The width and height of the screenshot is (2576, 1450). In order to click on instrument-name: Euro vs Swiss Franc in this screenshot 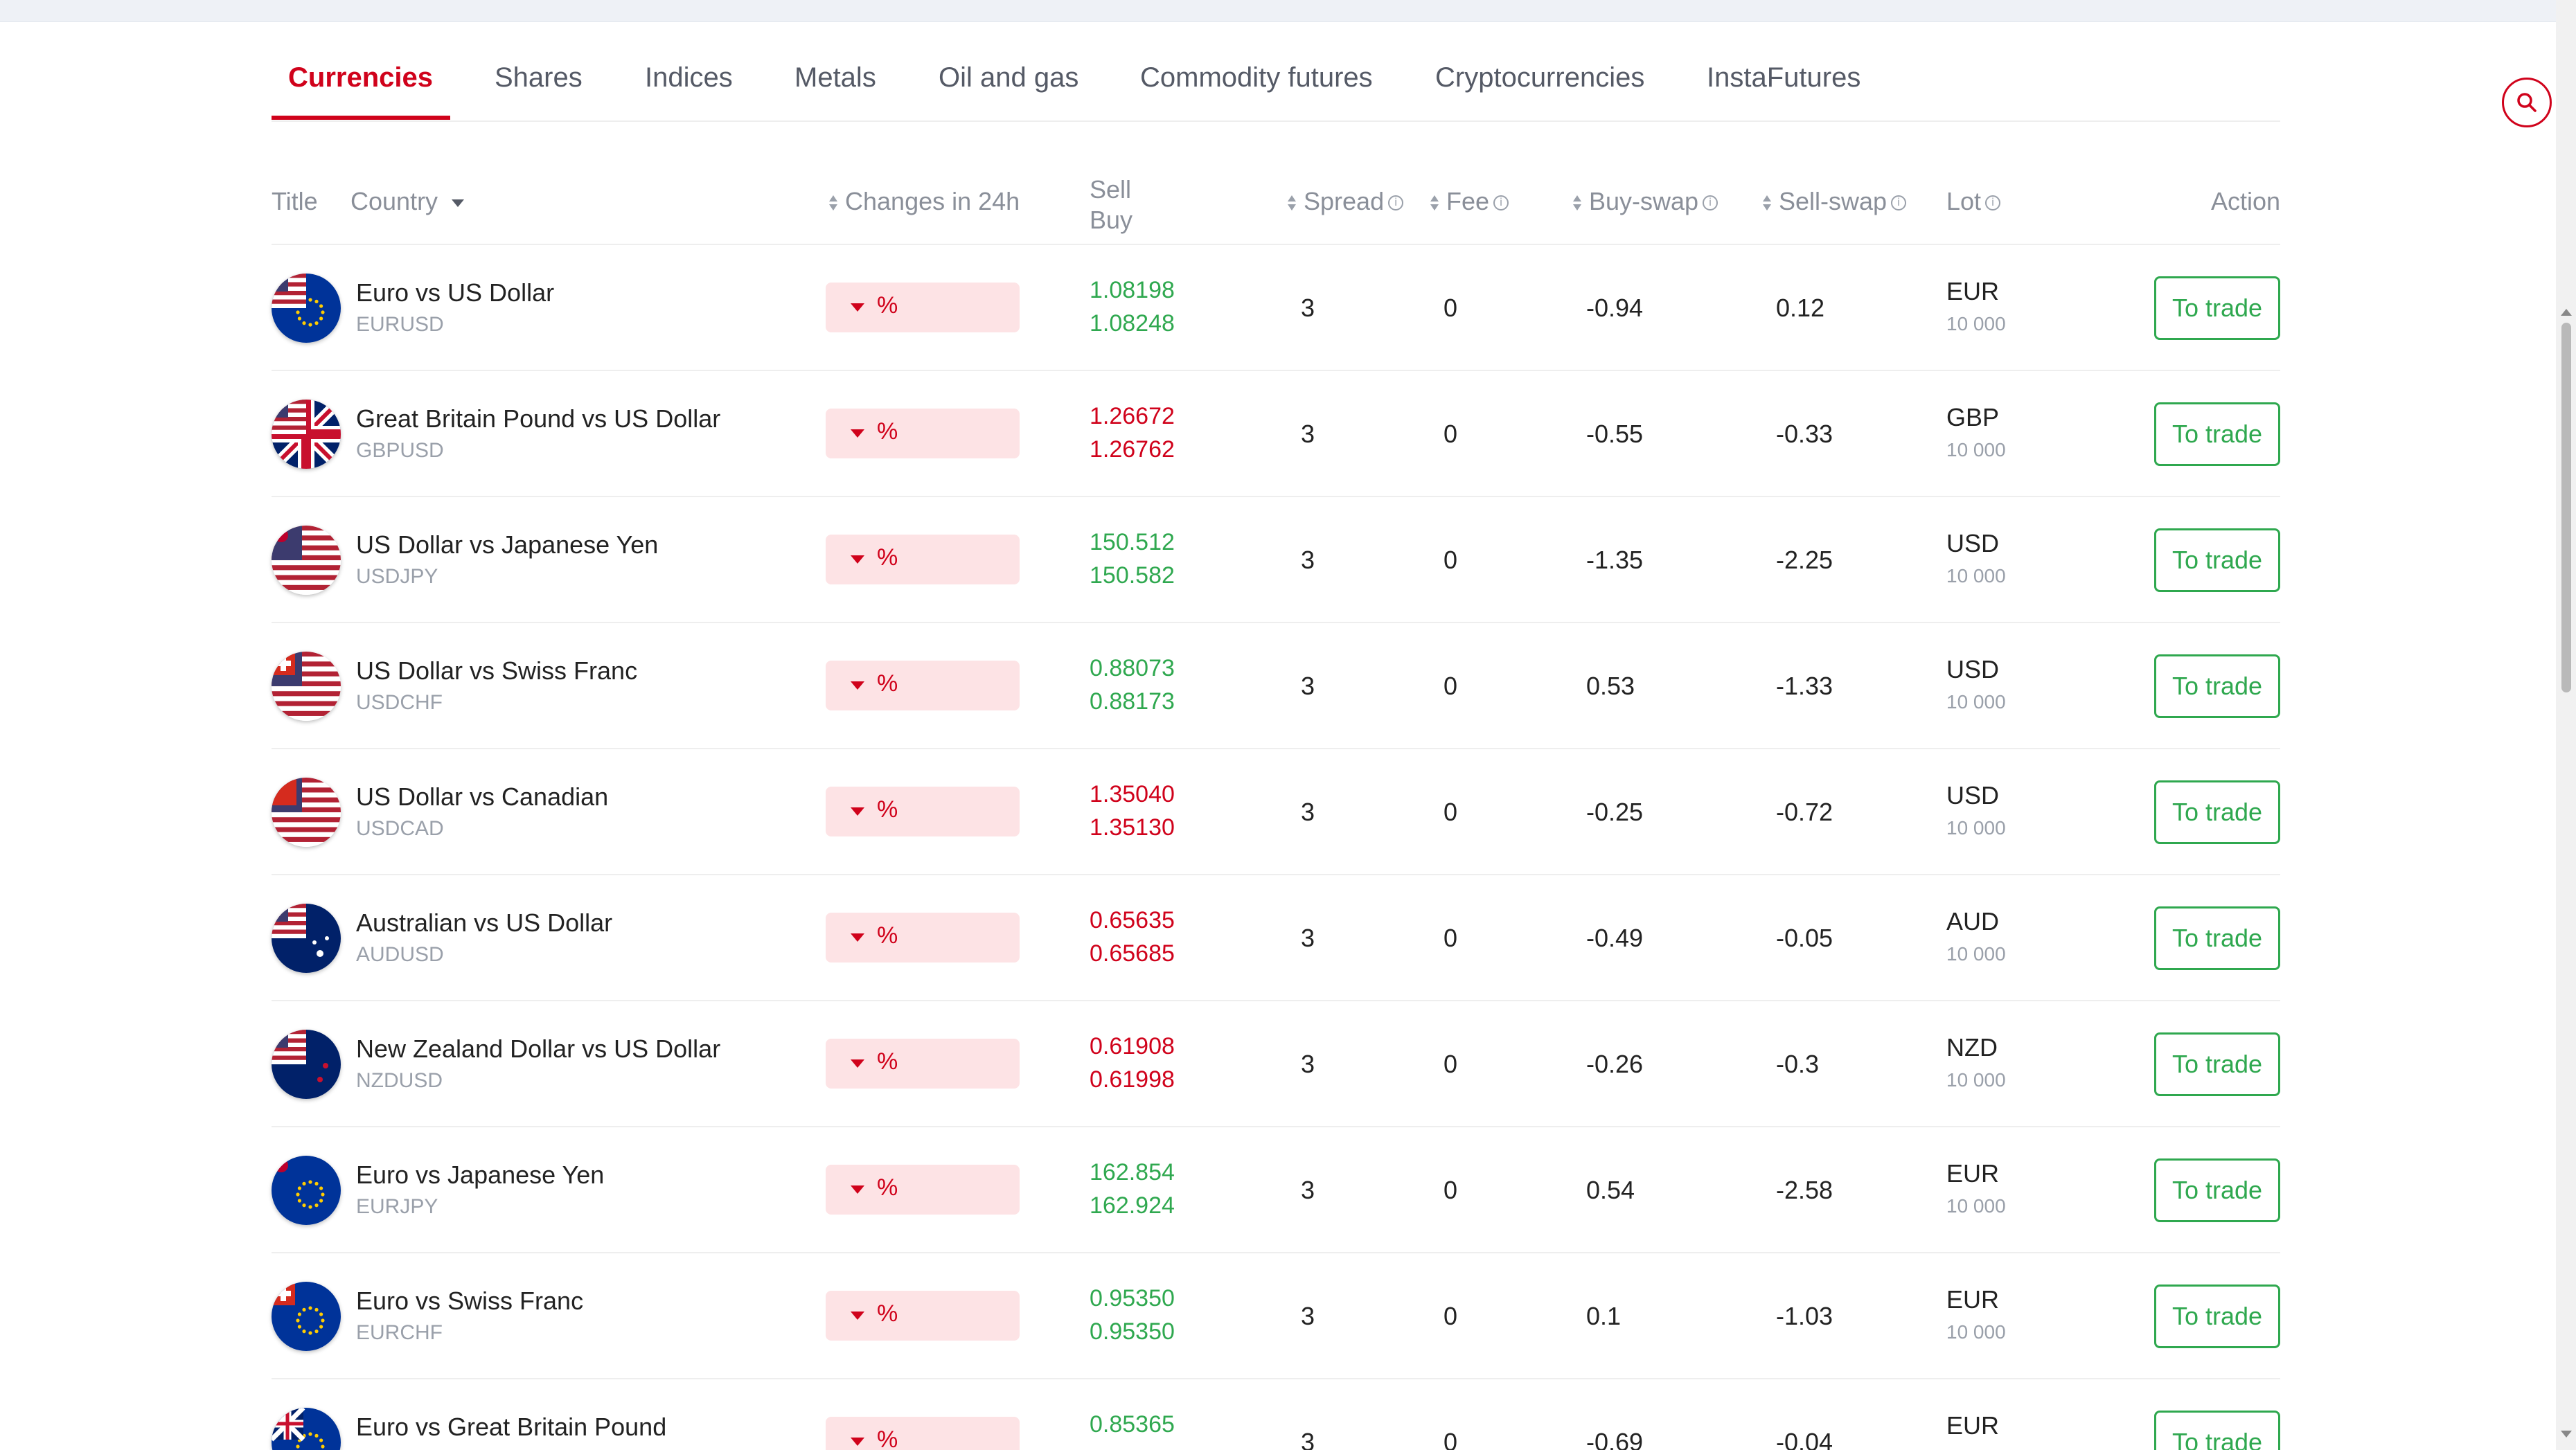, I will do `click(470, 1301)`.